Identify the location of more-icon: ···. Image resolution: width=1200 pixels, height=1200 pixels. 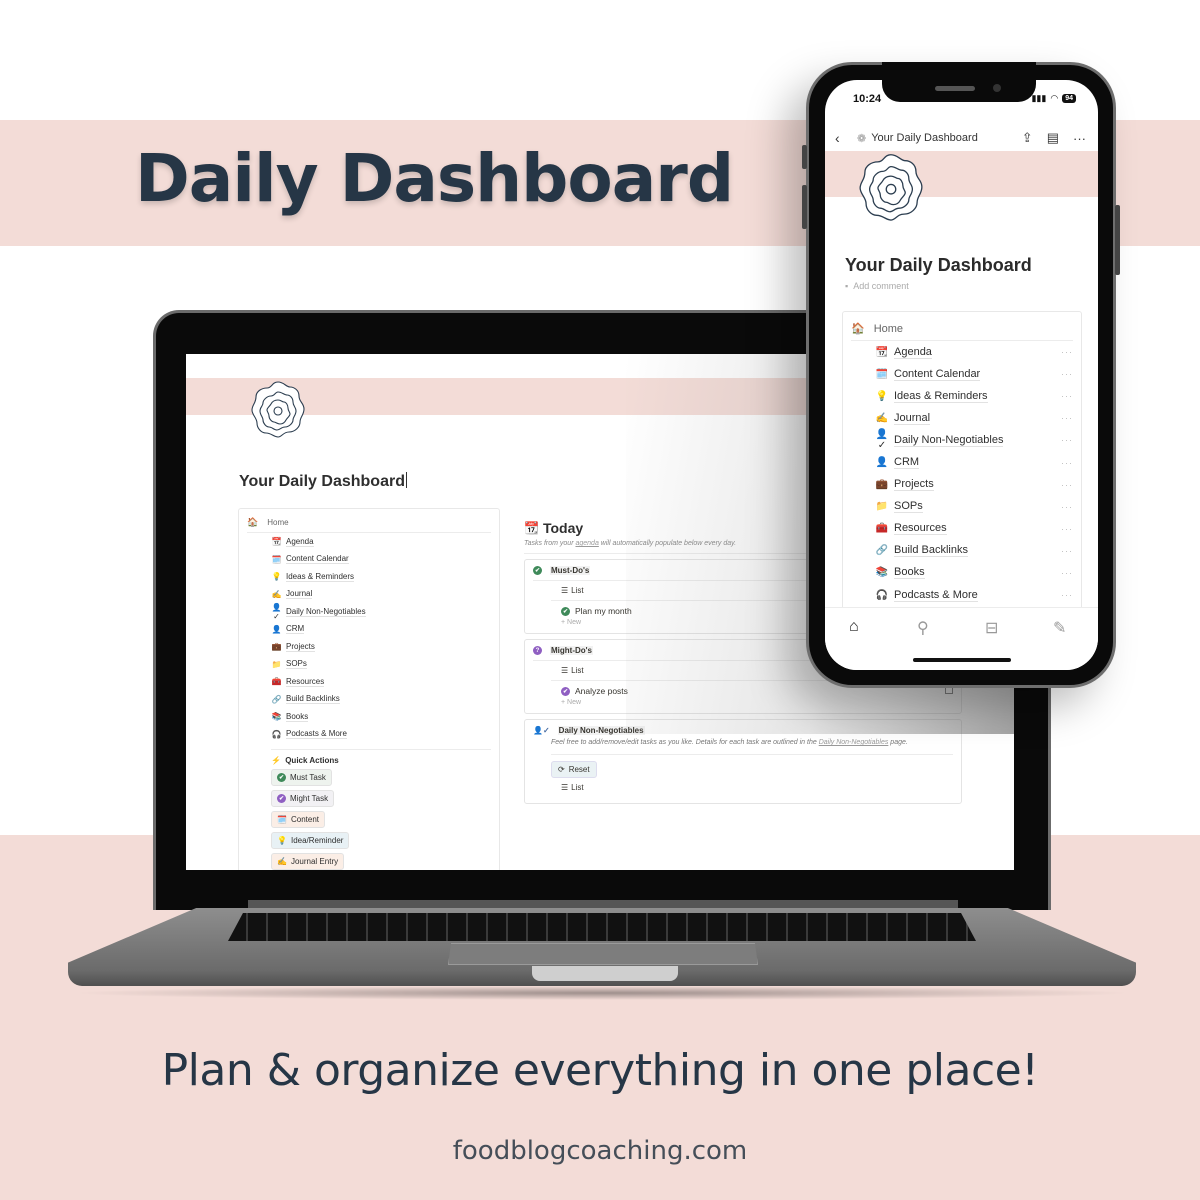
(1079, 138).